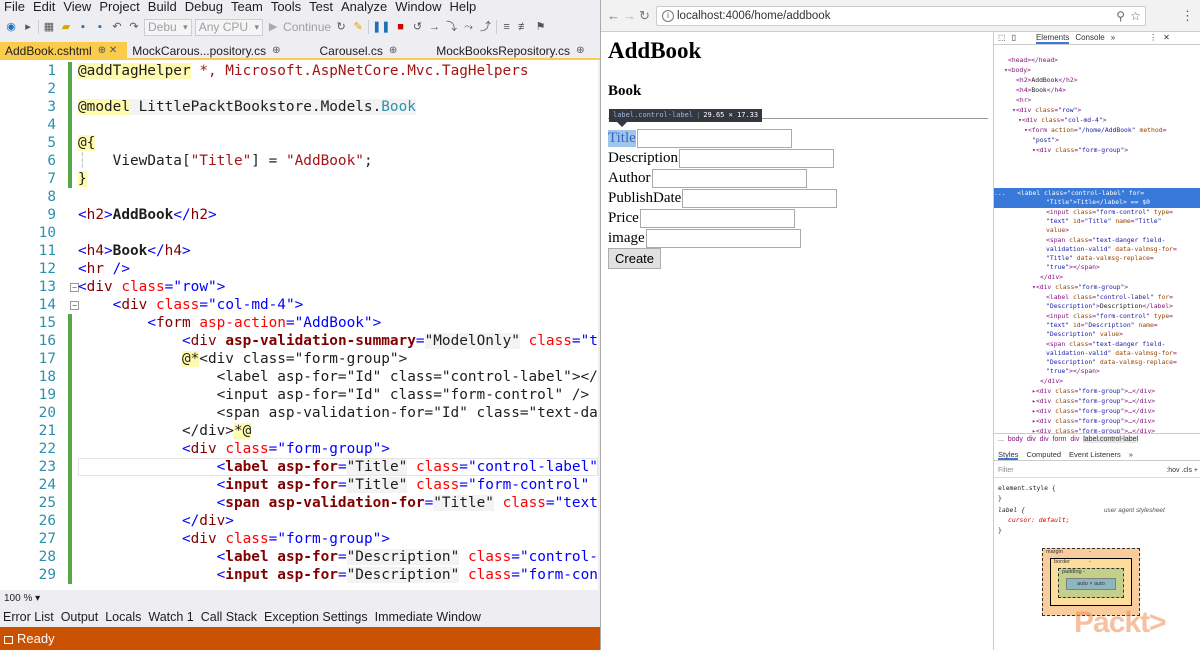 Image resolution: width=1200 pixels, height=650 pixels. Describe the element at coordinates (1187, 16) in the screenshot. I see `chrome-menu-icon: ⋮` at that location.